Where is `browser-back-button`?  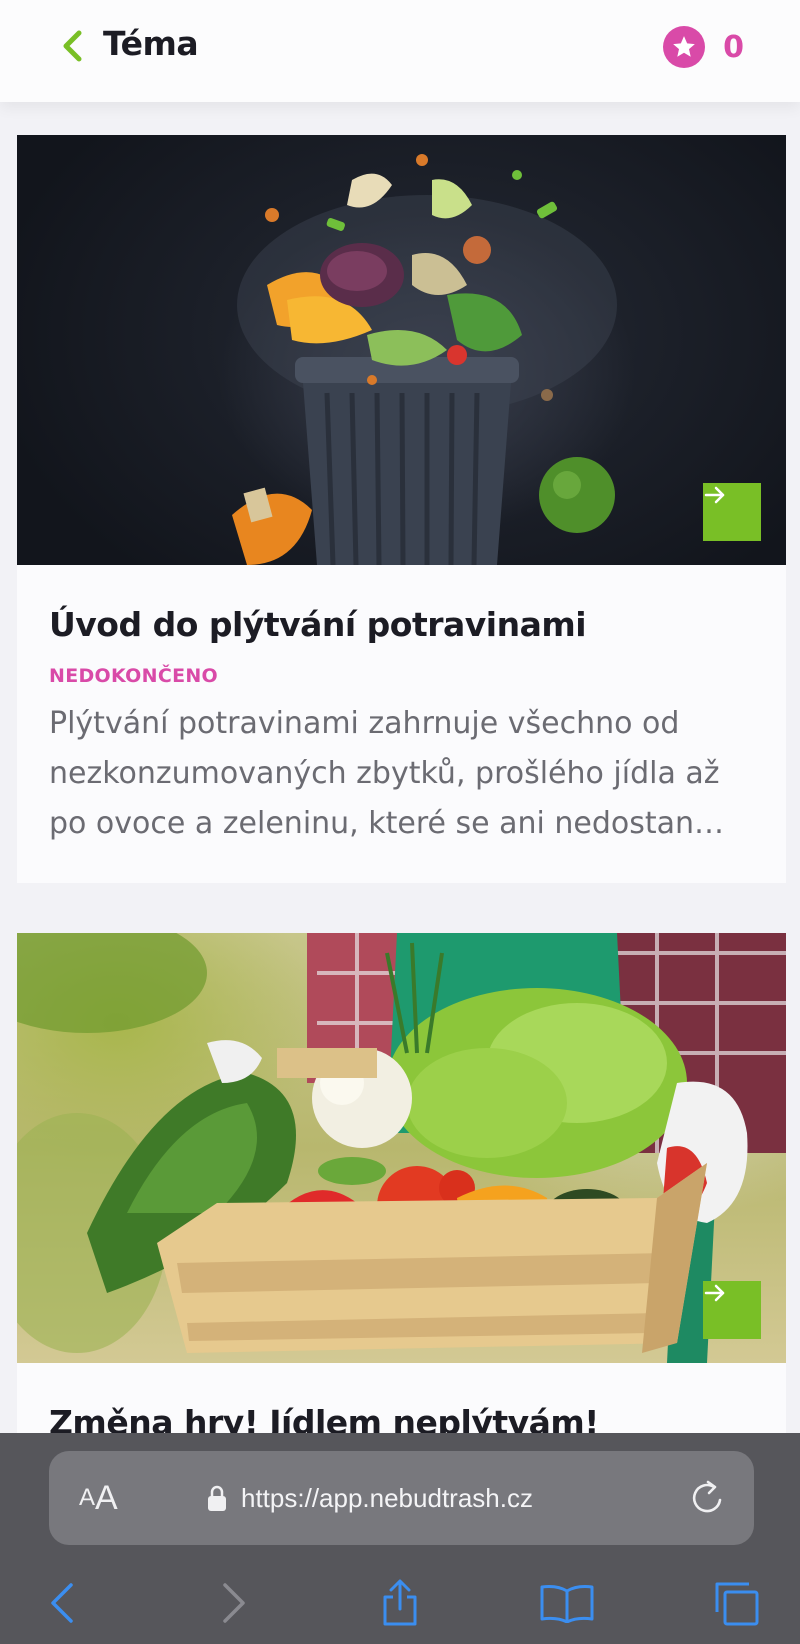 browser-back-button is located at coordinates (62, 1603).